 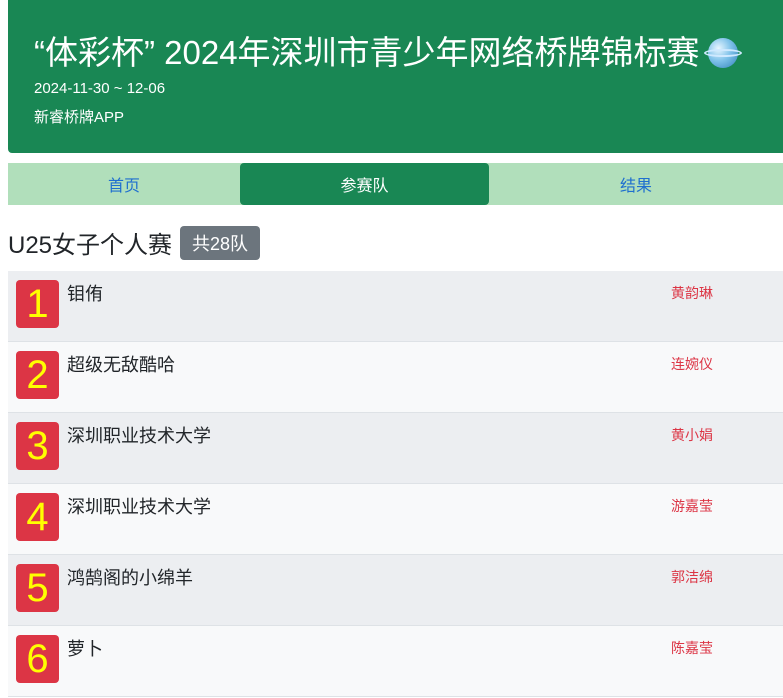 What do you see at coordinates (85, 649) in the screenshot?
I see `team-name: 萝卜` at bounding box center [85, 649].